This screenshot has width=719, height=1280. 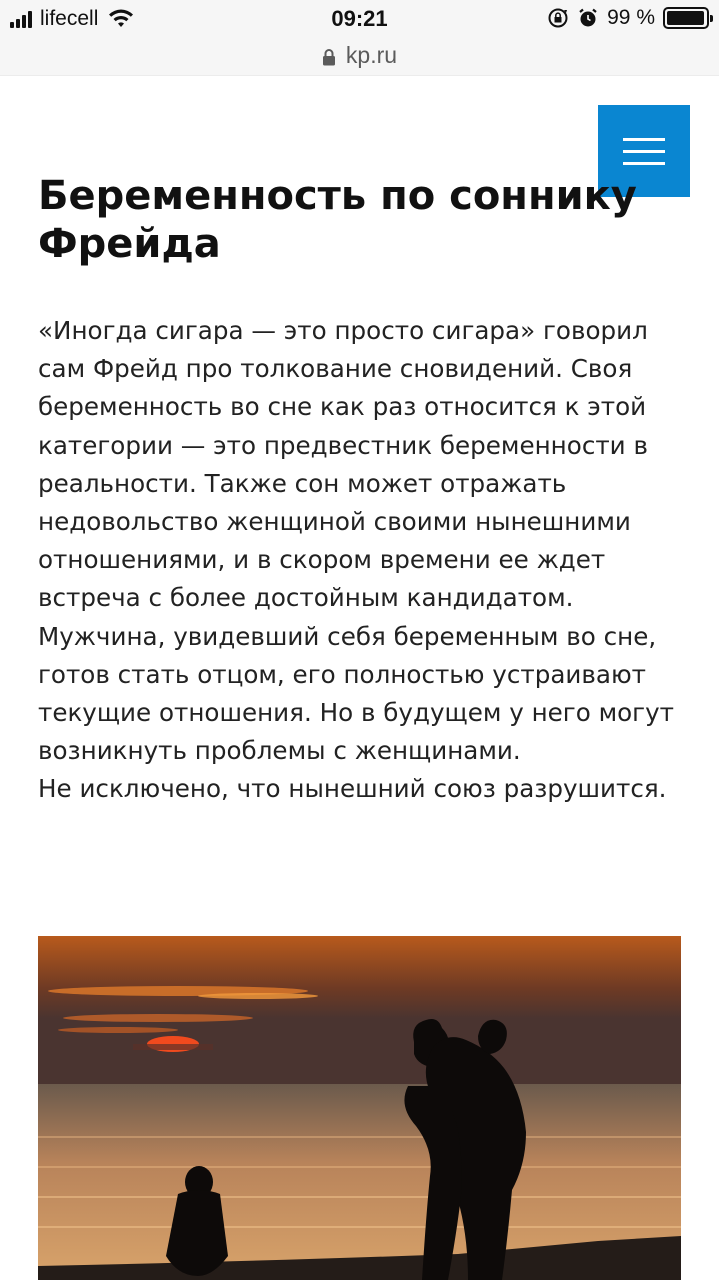 I want to click on status-bar: lifecell 09:21 99 %, so click(x=359, y=20).